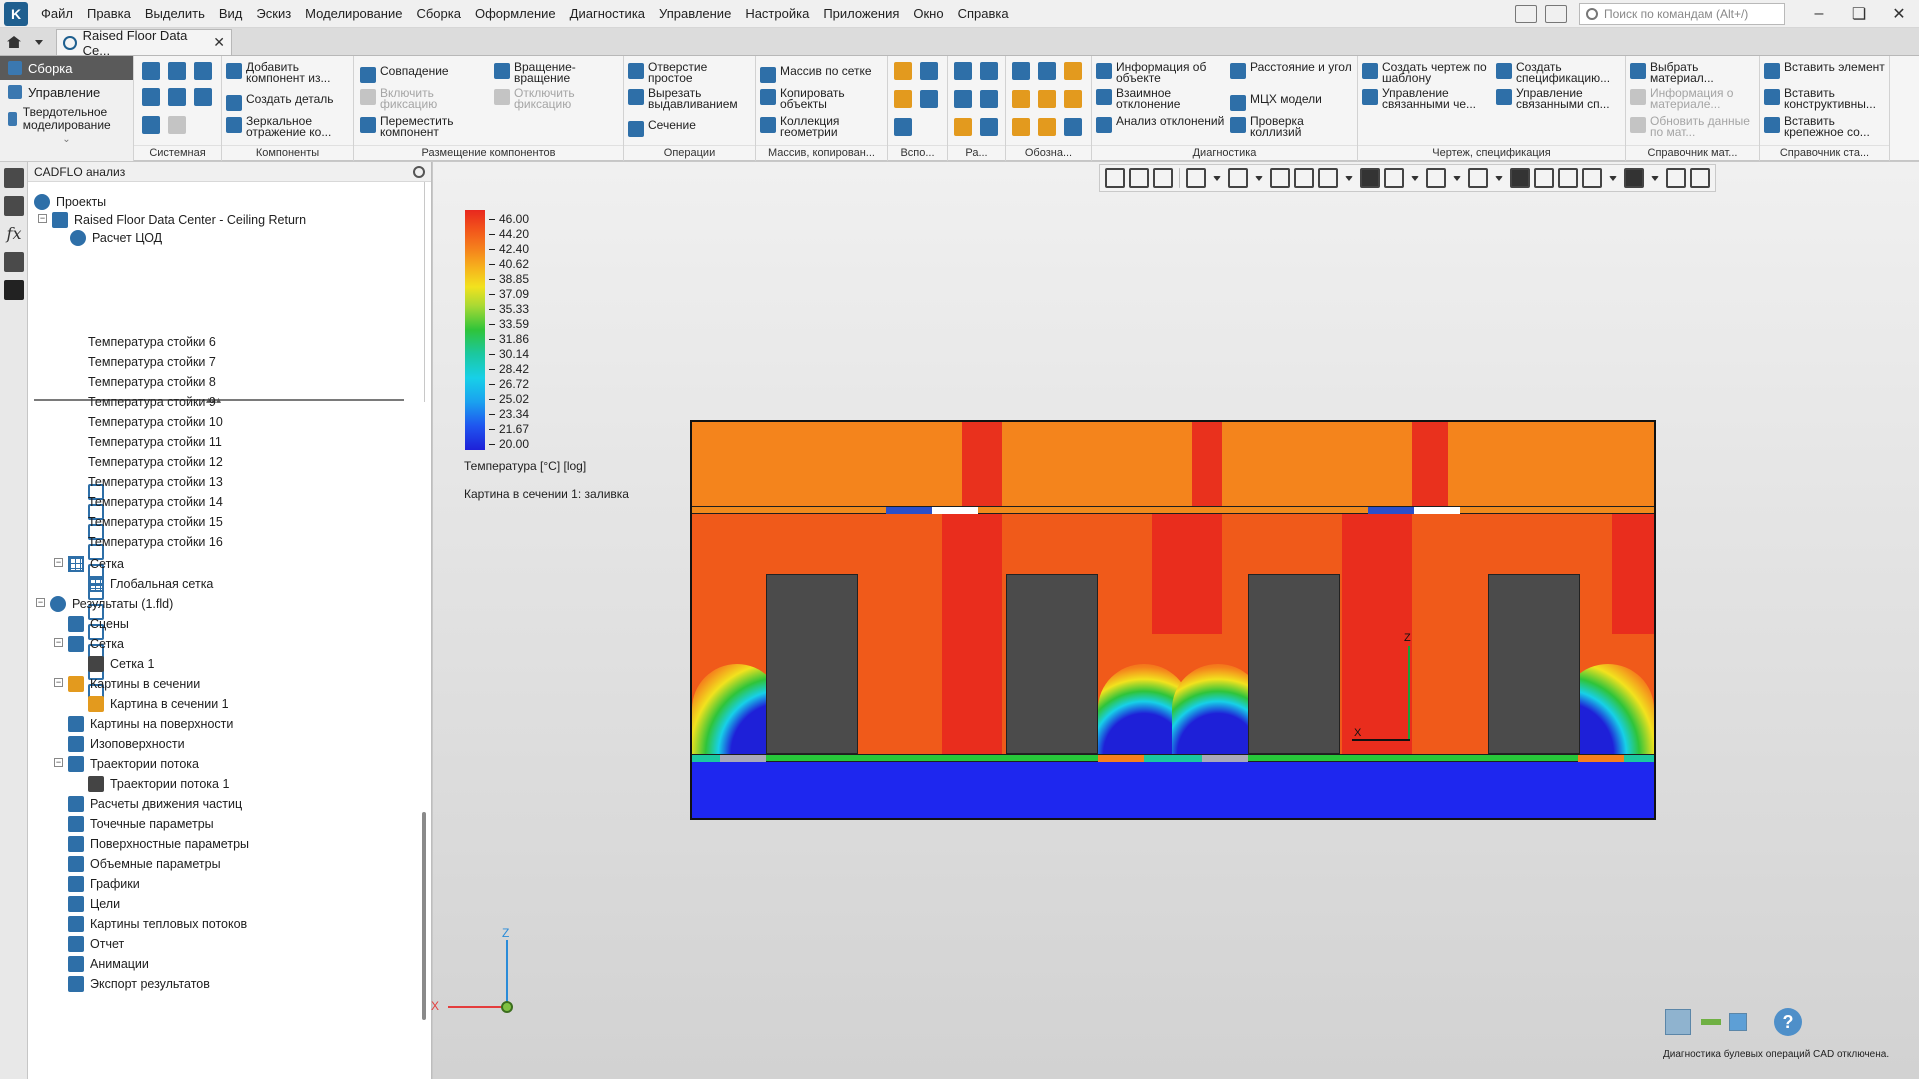 The image size is (1919, 1079). What do you see at coordinates (116, 238) in the screenshot?
I see `tree-item-calc: Расчет ЦОД` at bounding box center [116, 238].